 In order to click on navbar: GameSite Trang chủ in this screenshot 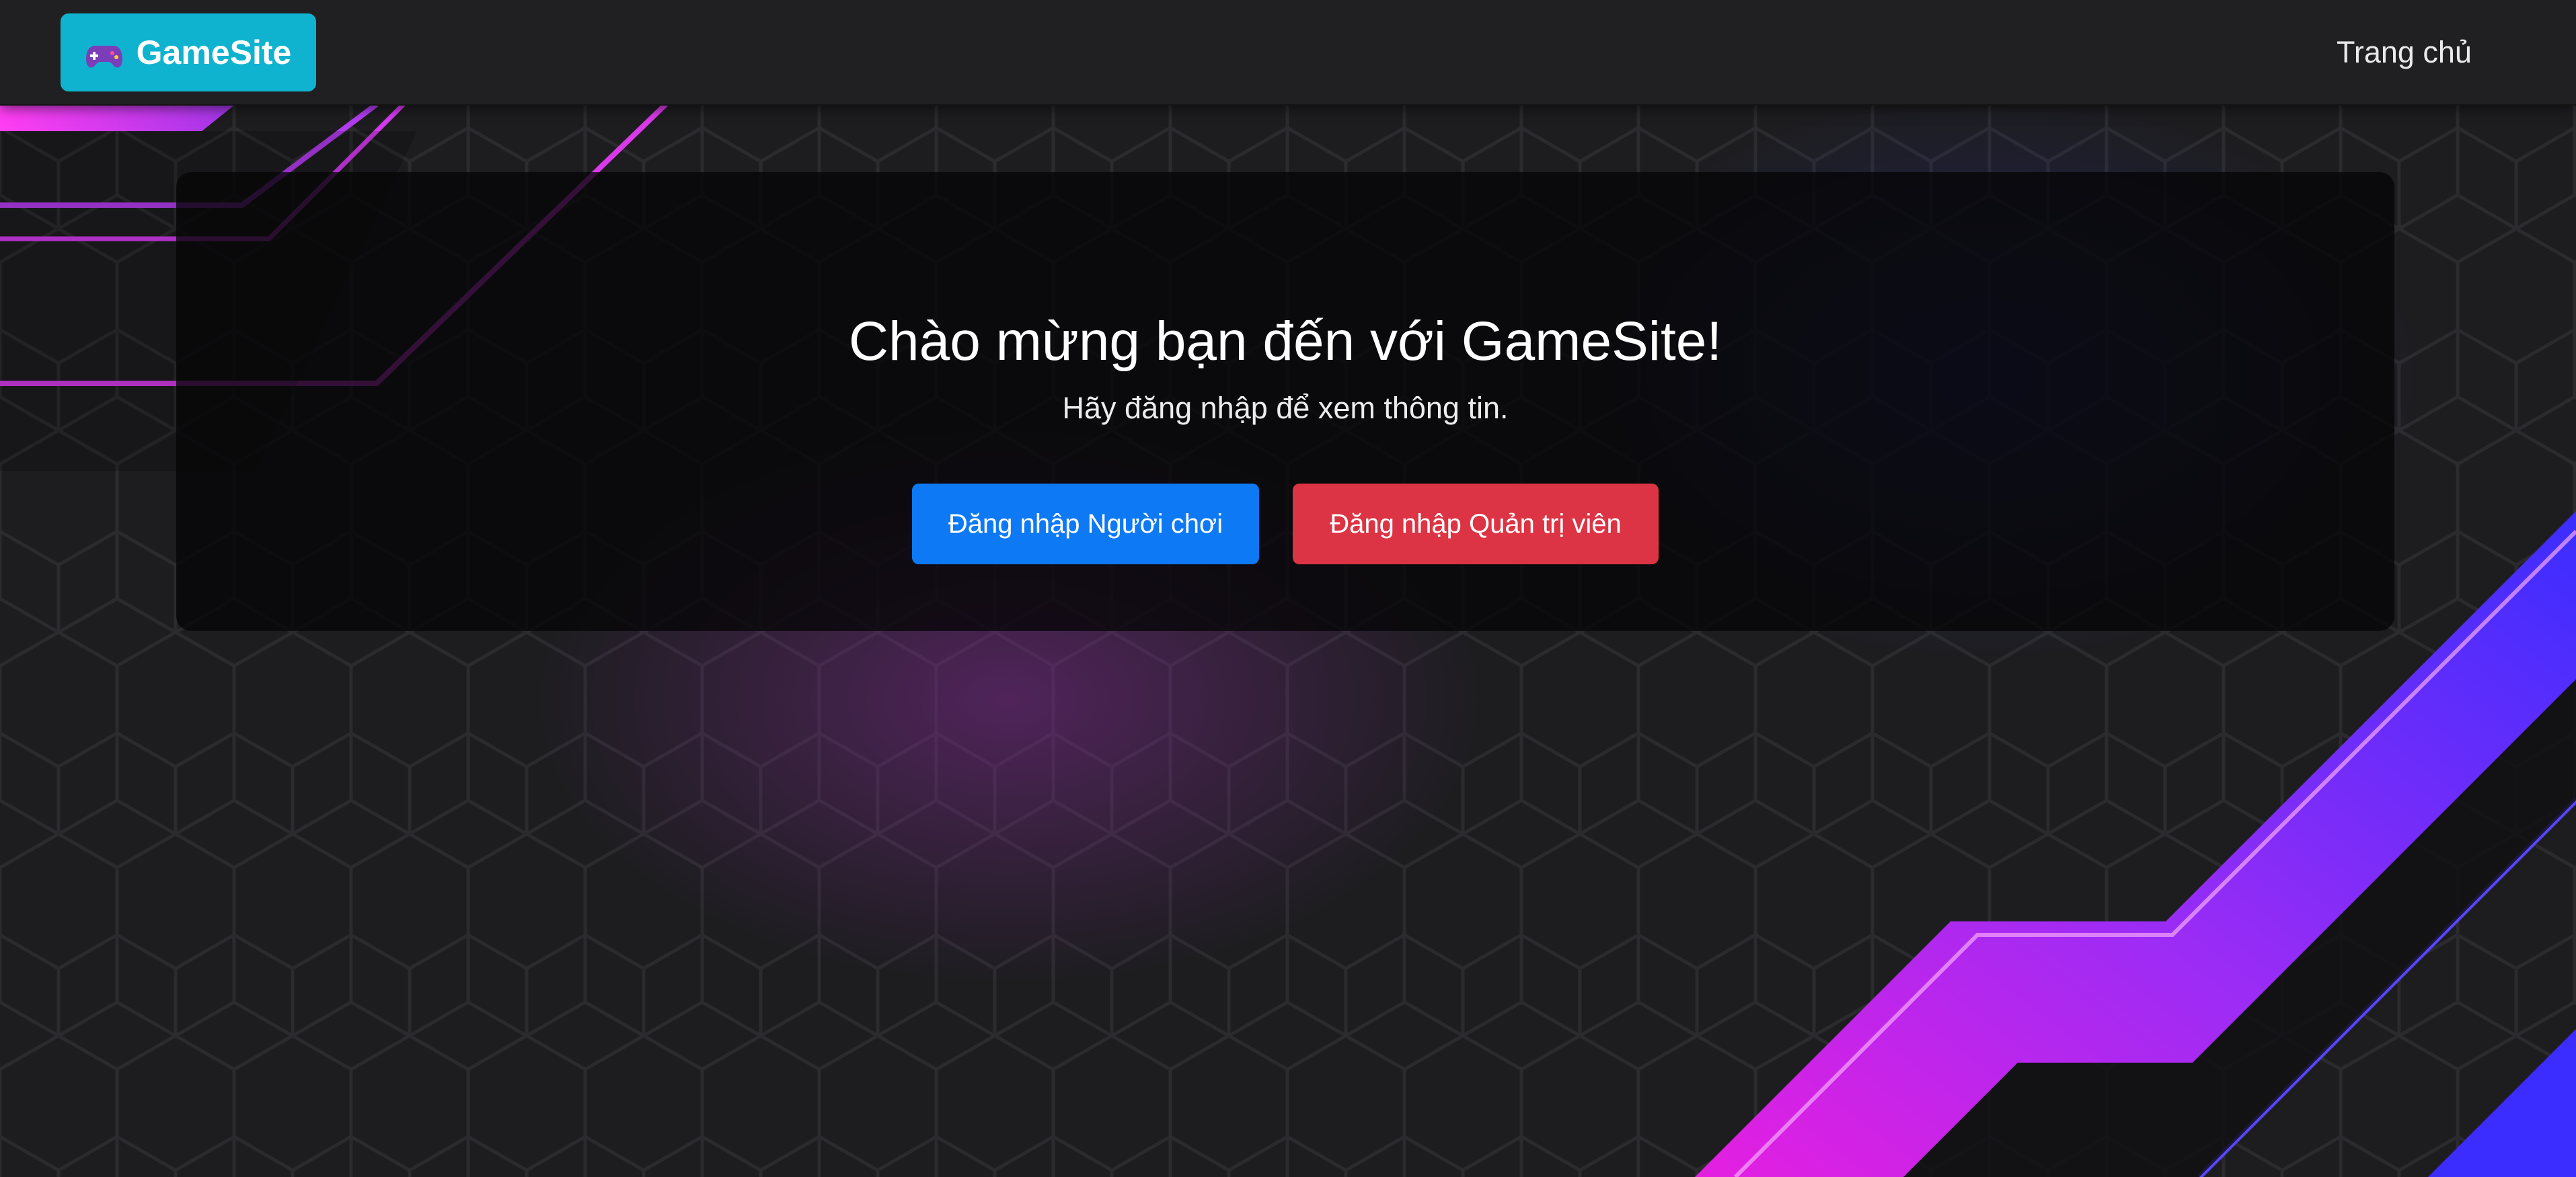, I will do `click(1288, 53)`.